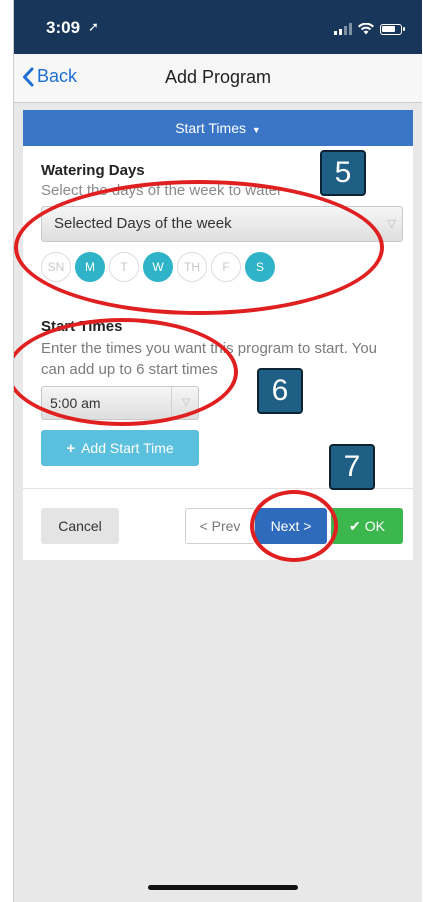 The image size is (423, 902). I want to click on wifi-icon, so click(366, 29).